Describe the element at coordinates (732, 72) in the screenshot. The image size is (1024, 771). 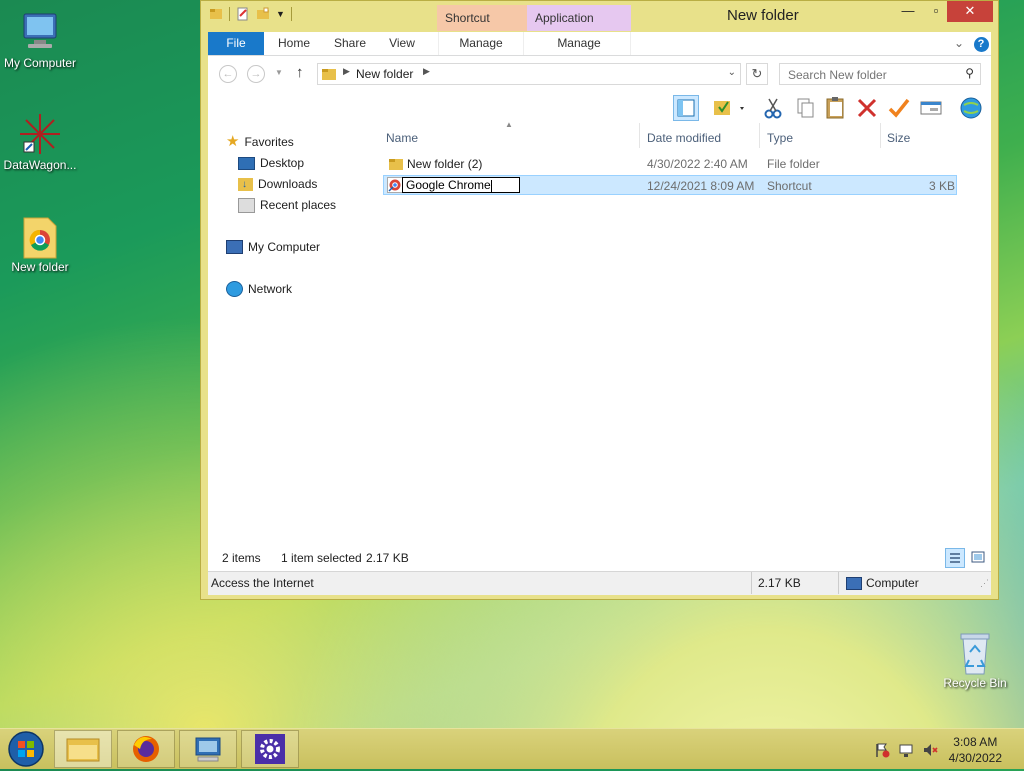
I see `address-dropdown-icon: ⌄` at that location.